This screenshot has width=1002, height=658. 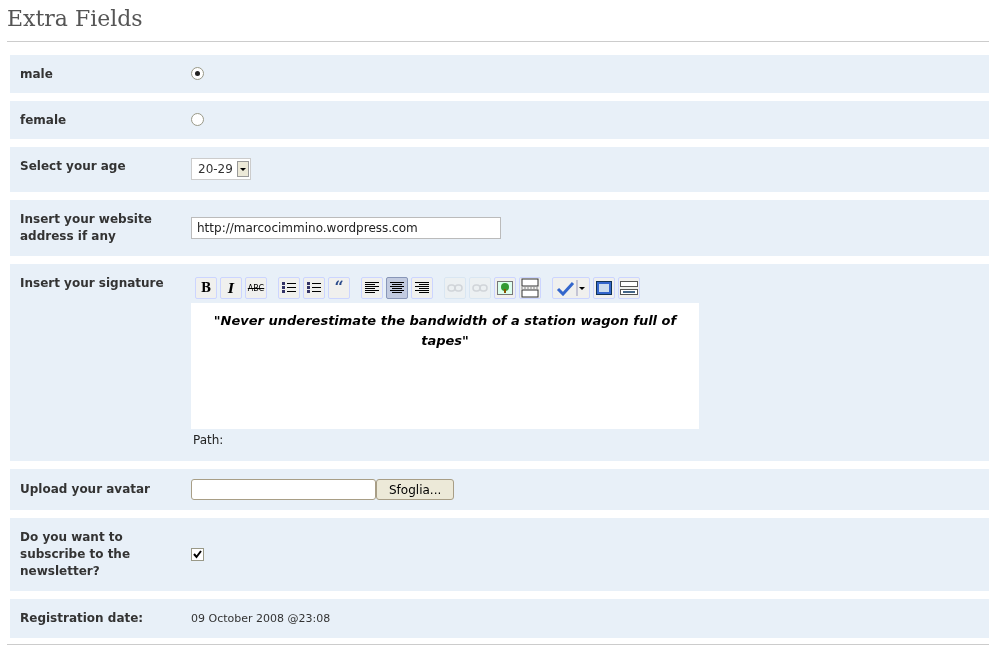 I want to click on age-dropdown: 20-29, so click(x=221, y=169).